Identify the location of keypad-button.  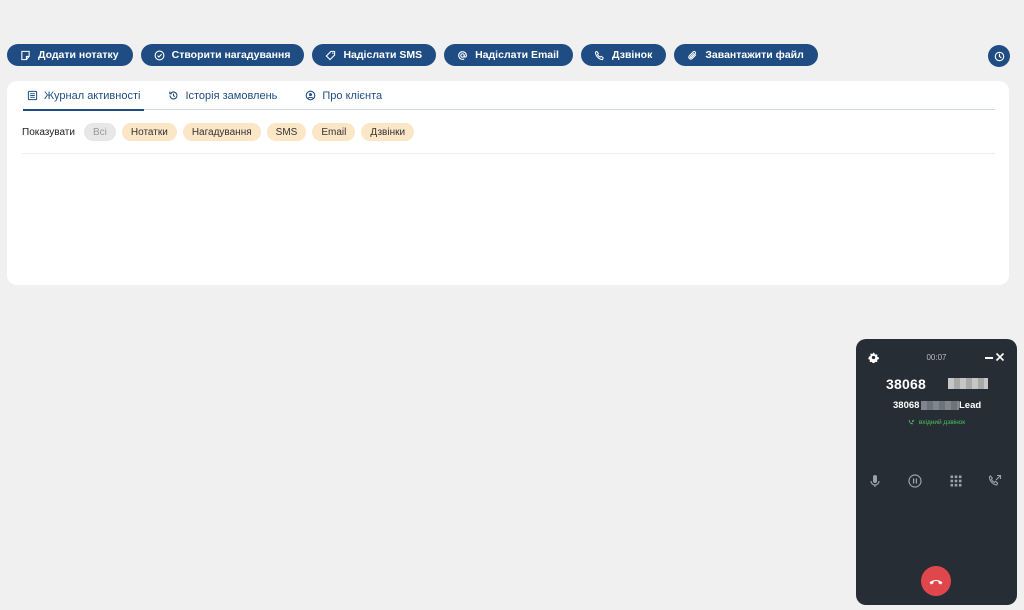
(956, 481).